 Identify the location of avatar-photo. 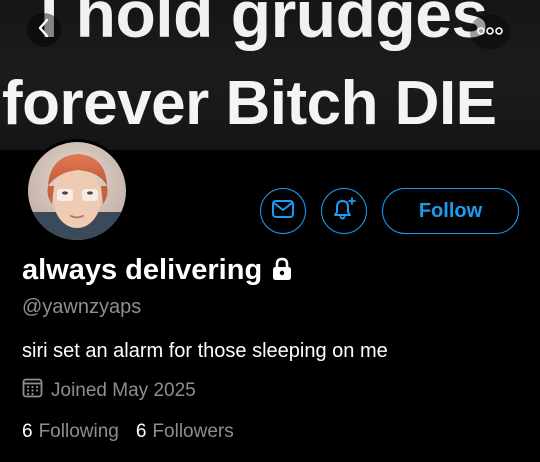
(77, 191).